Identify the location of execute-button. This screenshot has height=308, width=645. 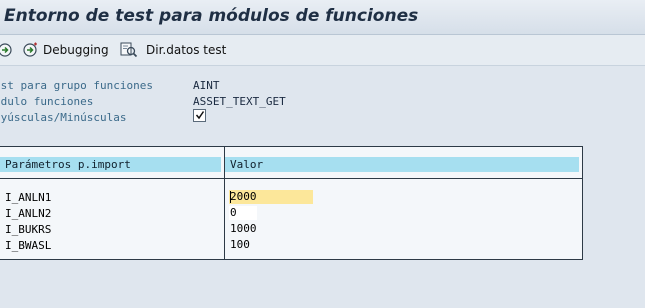
(8, 50).